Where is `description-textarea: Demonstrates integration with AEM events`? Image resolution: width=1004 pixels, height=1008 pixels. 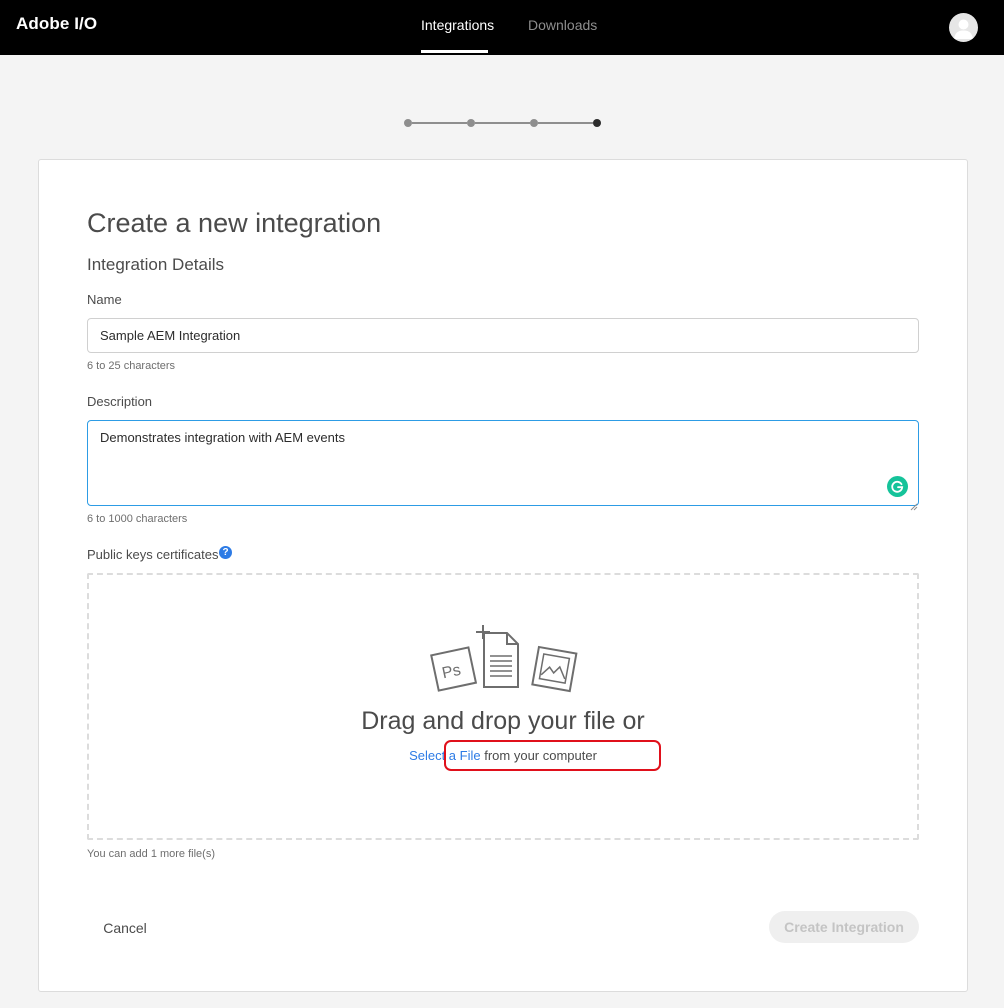 description-textarea: Demonstrates integration with AEM events is located at coordinates (503, 463).